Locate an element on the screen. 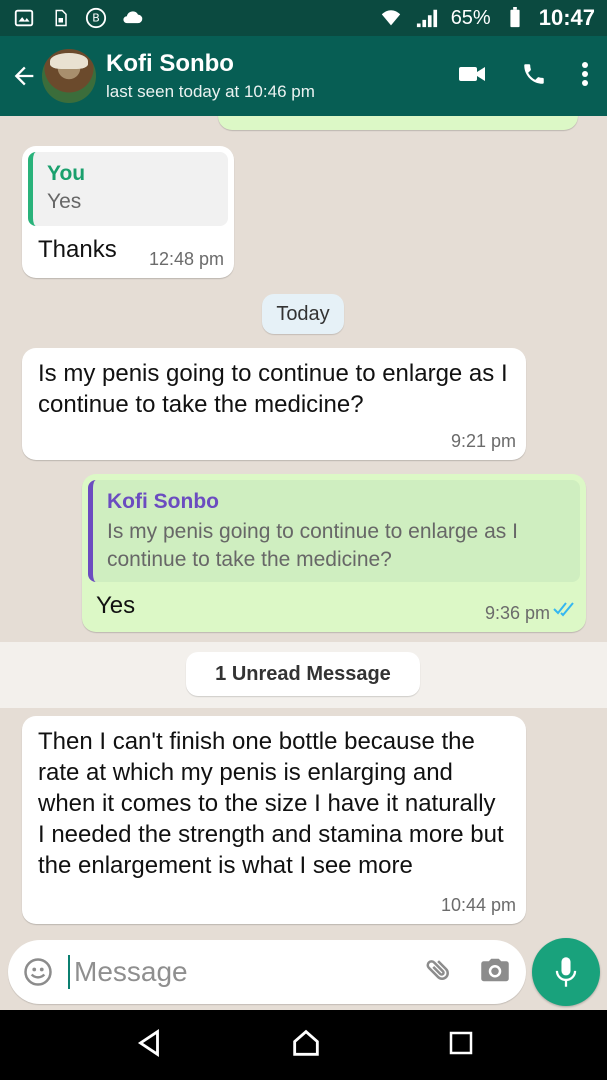 The image size is (607, 1080). message-input-container: Message is located at coordinates (267, 972).